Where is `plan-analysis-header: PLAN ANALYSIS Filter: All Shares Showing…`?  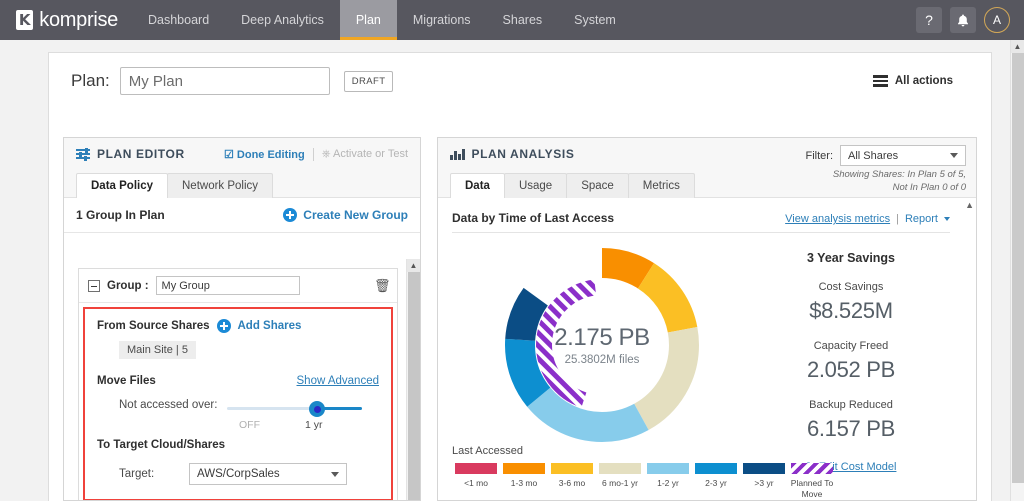 plan-analysis-header: PLAN ANALYSIS Filter: All Shares Showing… is located at coordinates (707, 168).